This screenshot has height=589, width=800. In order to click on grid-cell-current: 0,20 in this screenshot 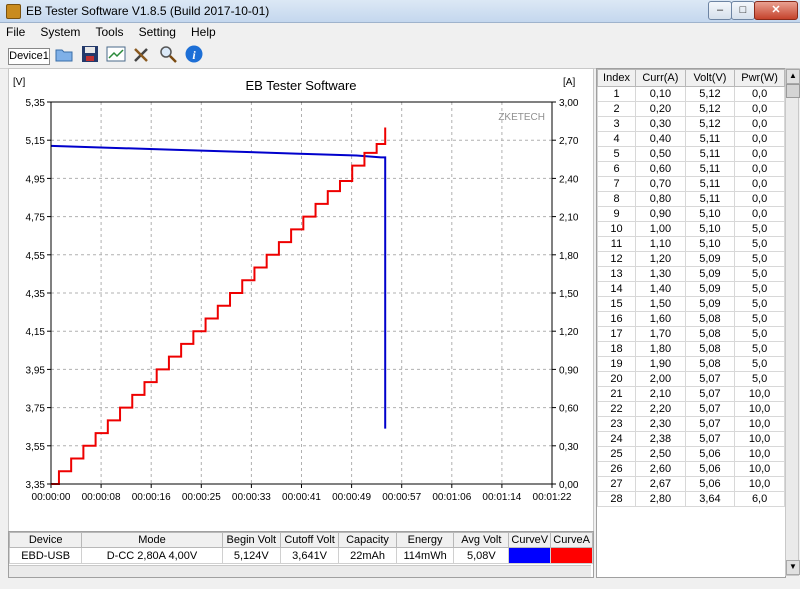, I will do `click(660, 109)`.